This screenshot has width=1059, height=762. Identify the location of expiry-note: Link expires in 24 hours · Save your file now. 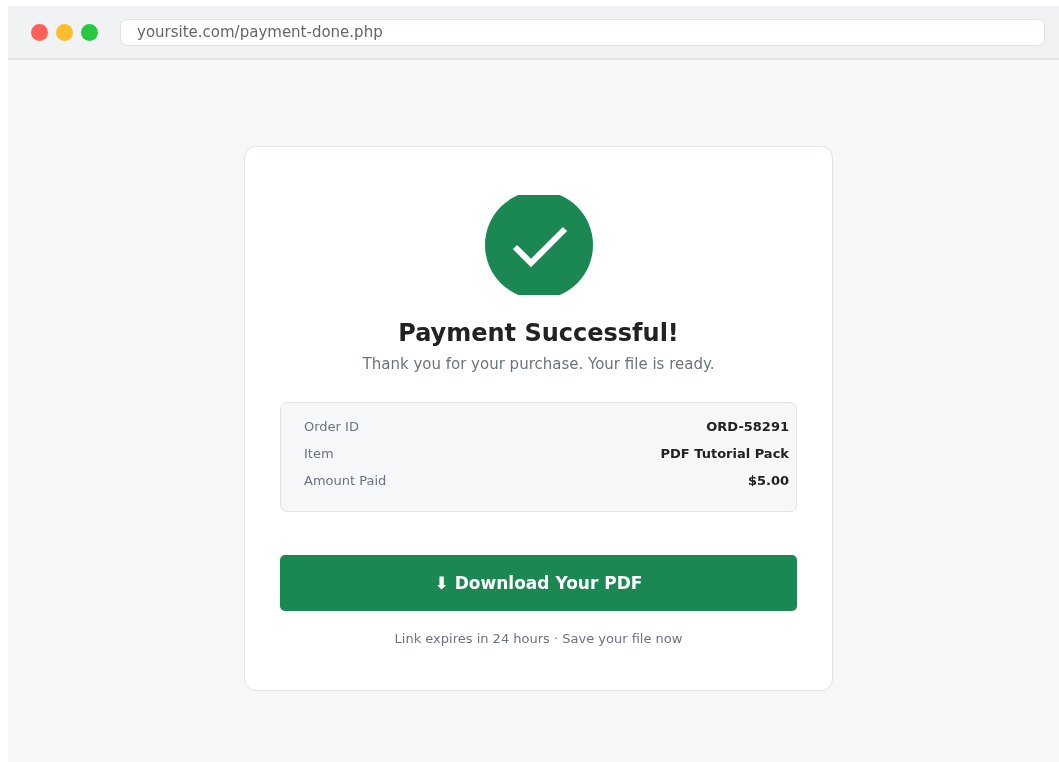
(538, 638).